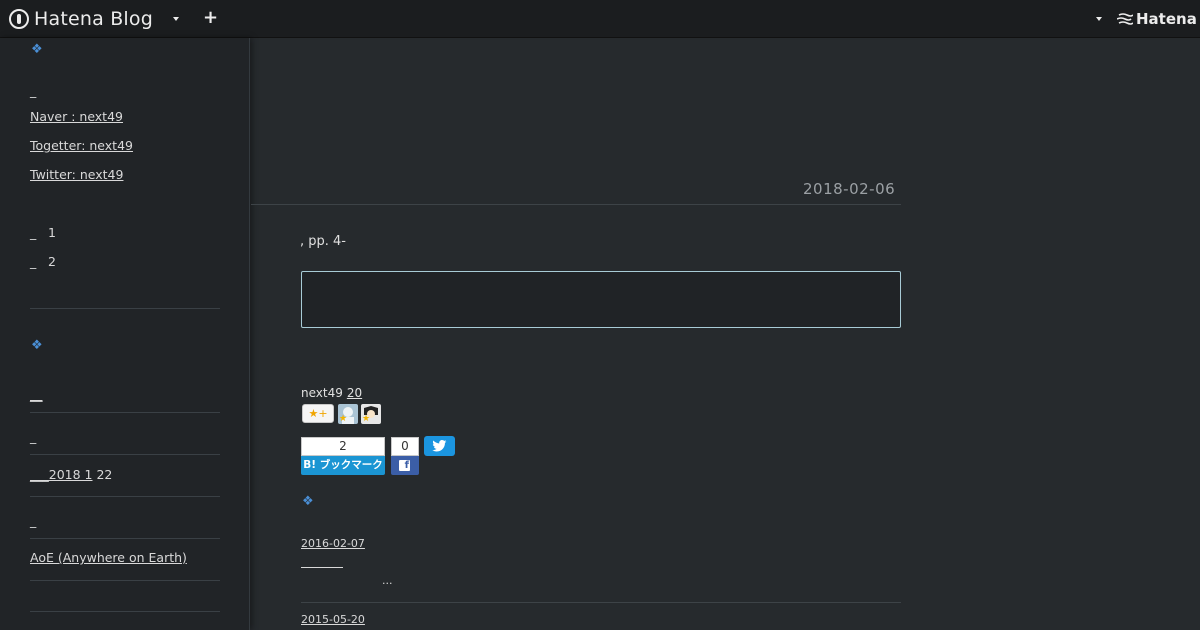 This screenshot has height=630, width=1200. I want to click on add-star-button: ★+, so click(318, 413).